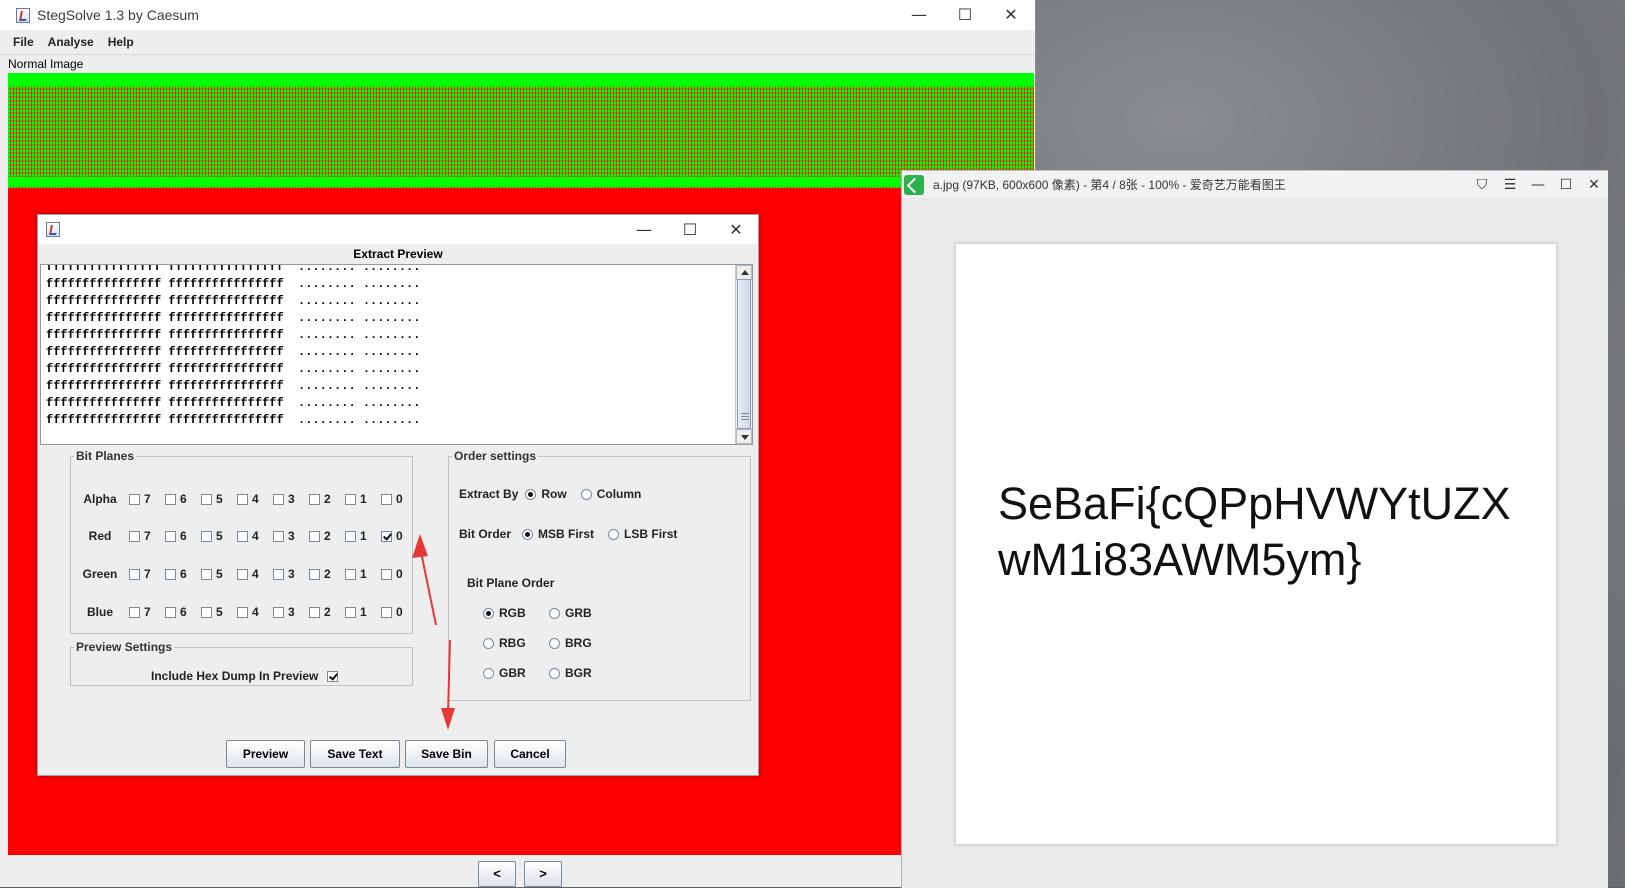  I want to click on vertical-scrollbar, so click(743, 354).